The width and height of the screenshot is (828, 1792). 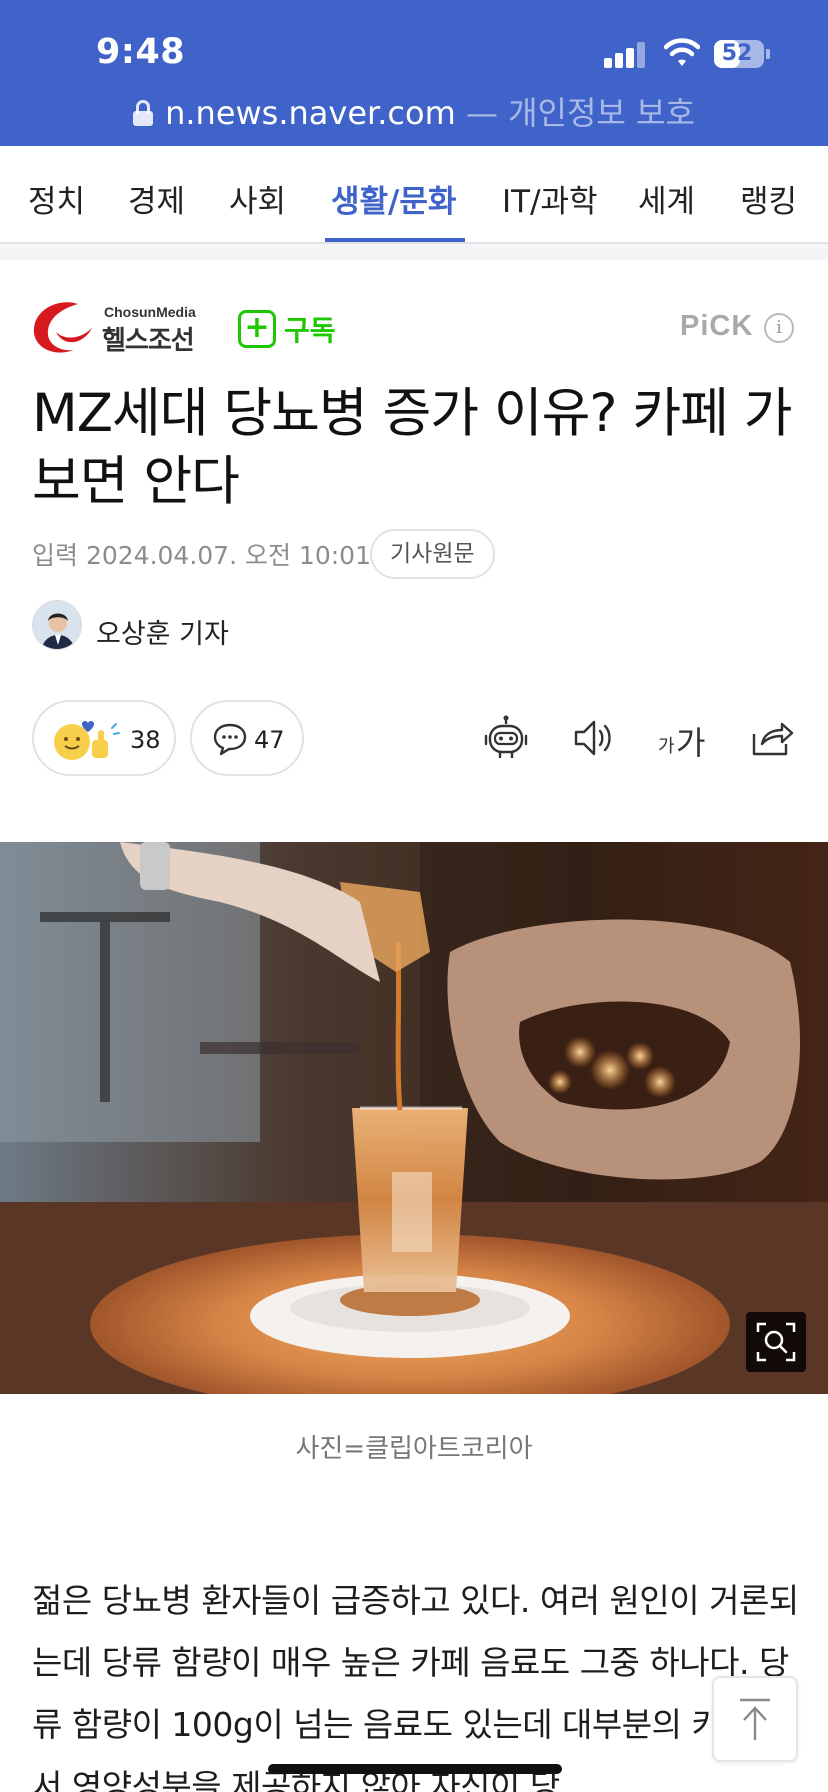 I want to click on tab-economy: 경제, so click(x=156, y=198).